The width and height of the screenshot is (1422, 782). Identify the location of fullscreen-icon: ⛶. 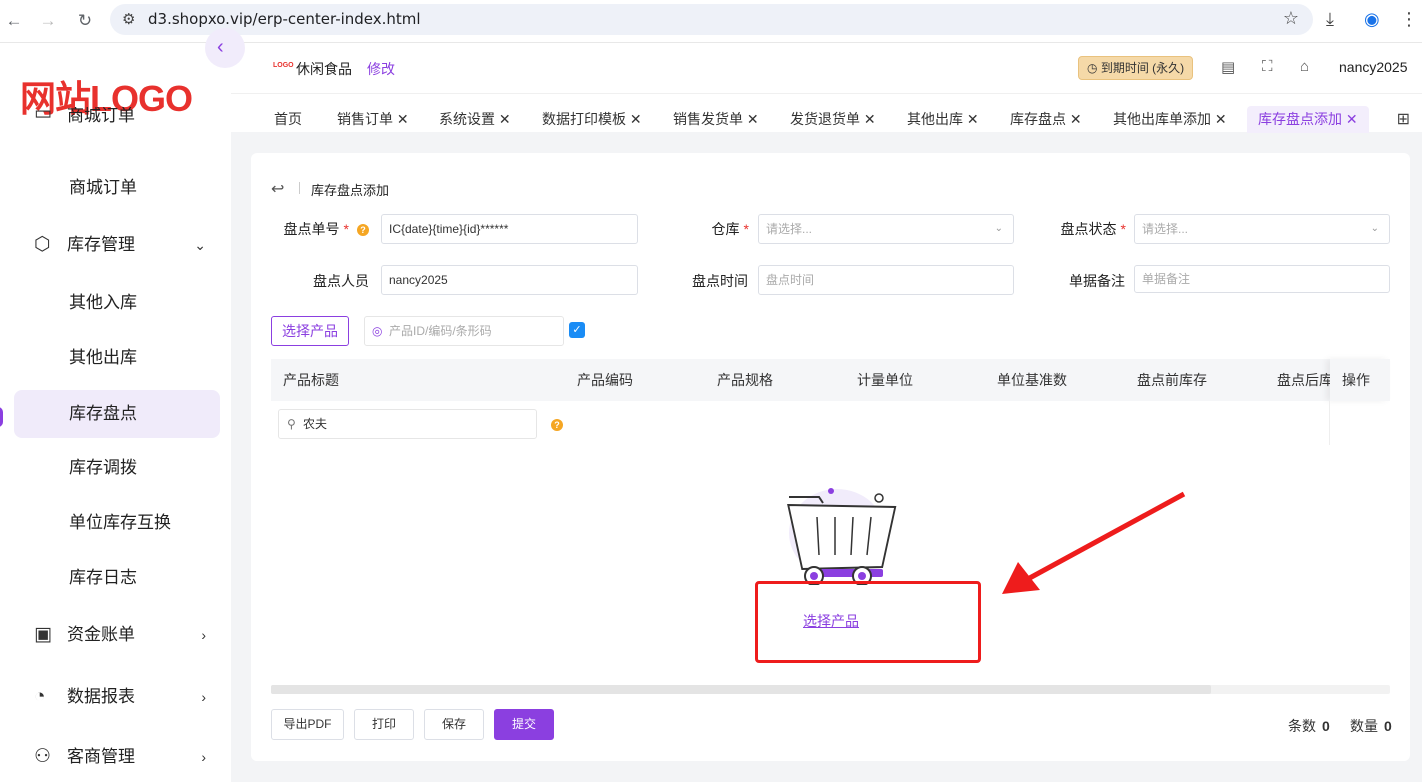
(1267, 66).